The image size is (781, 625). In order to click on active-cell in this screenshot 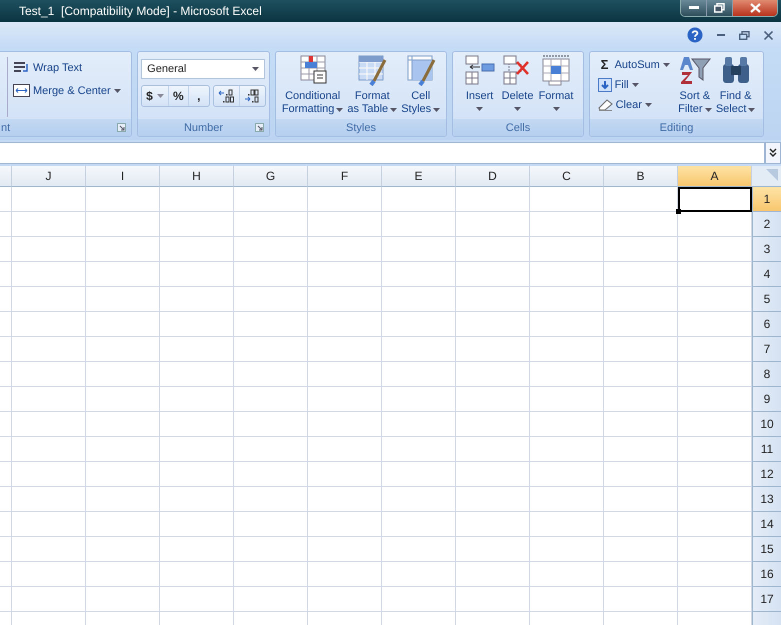, I will do `click(715, 199)`.